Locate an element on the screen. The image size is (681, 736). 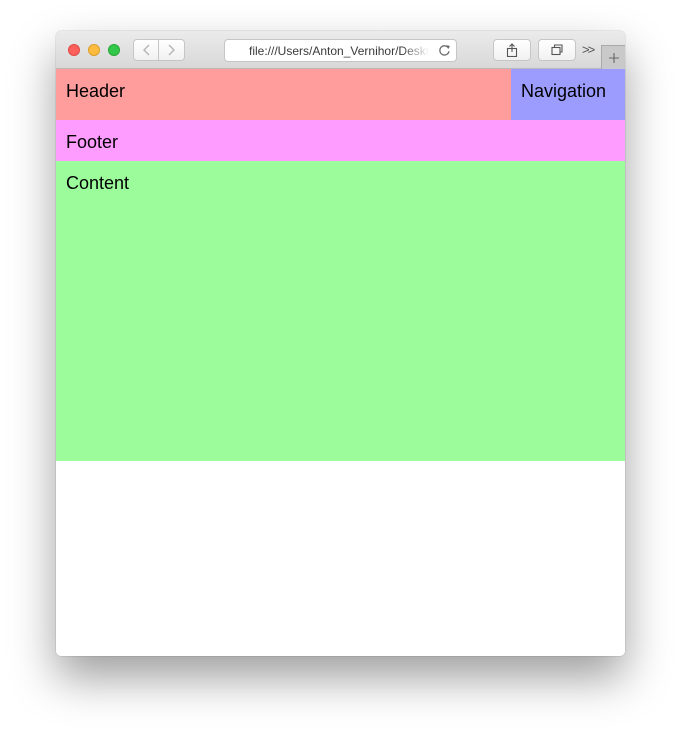
chevron-left-icon is located at coordinates (145, 50).